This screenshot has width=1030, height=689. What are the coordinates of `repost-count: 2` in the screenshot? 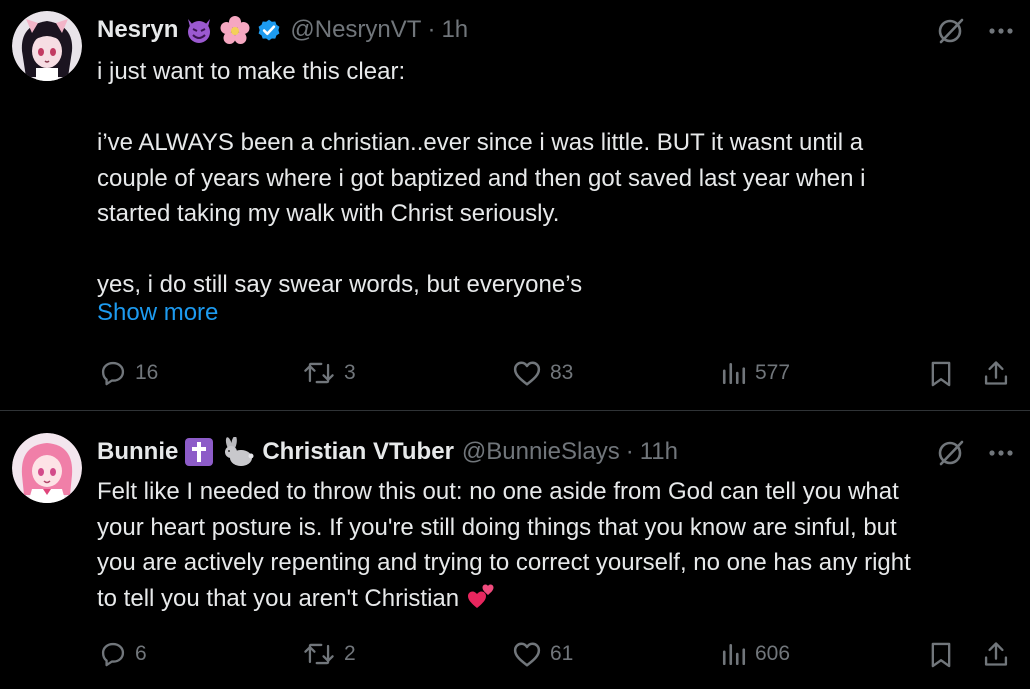 It's located at (350, 653).